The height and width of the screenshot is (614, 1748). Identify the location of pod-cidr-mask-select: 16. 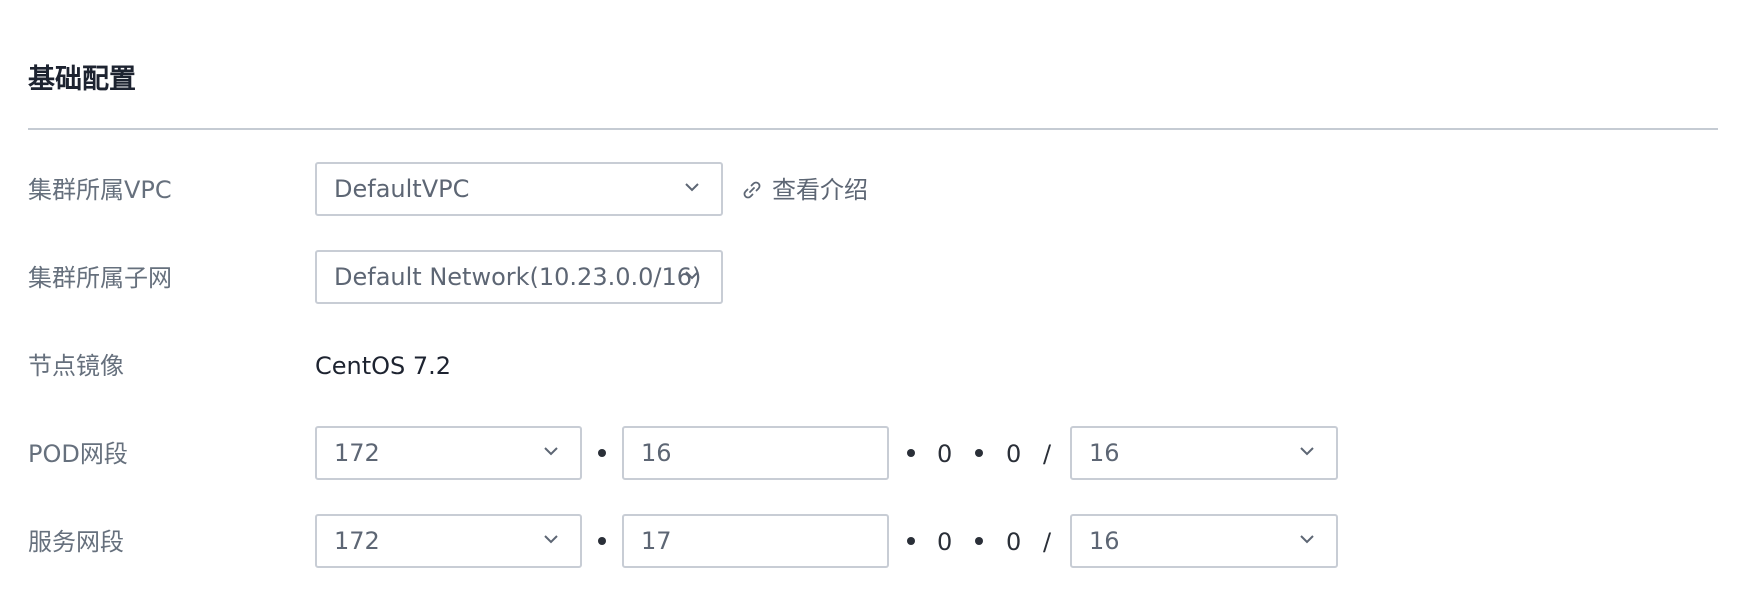
(1204, 453).